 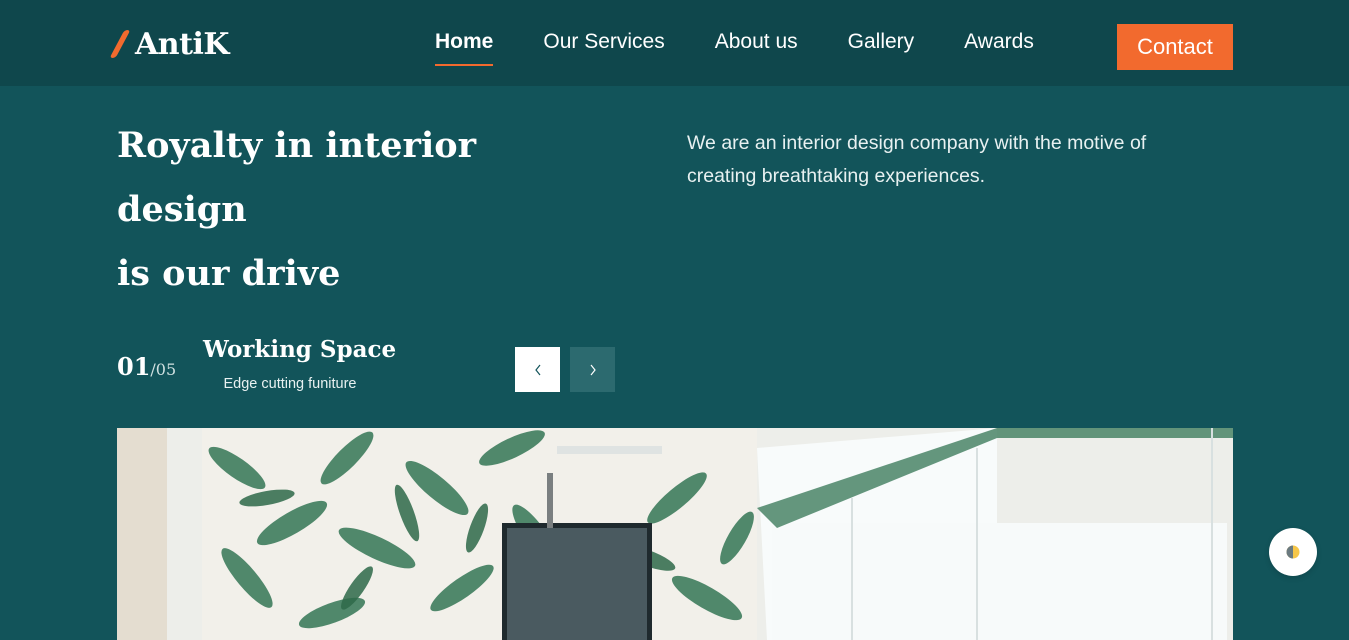 What do you see at coordinates (290, 384) in the screenshot?
I see `slide-subtitle: Edge cutting funiture` at bounding box center [290, 384].